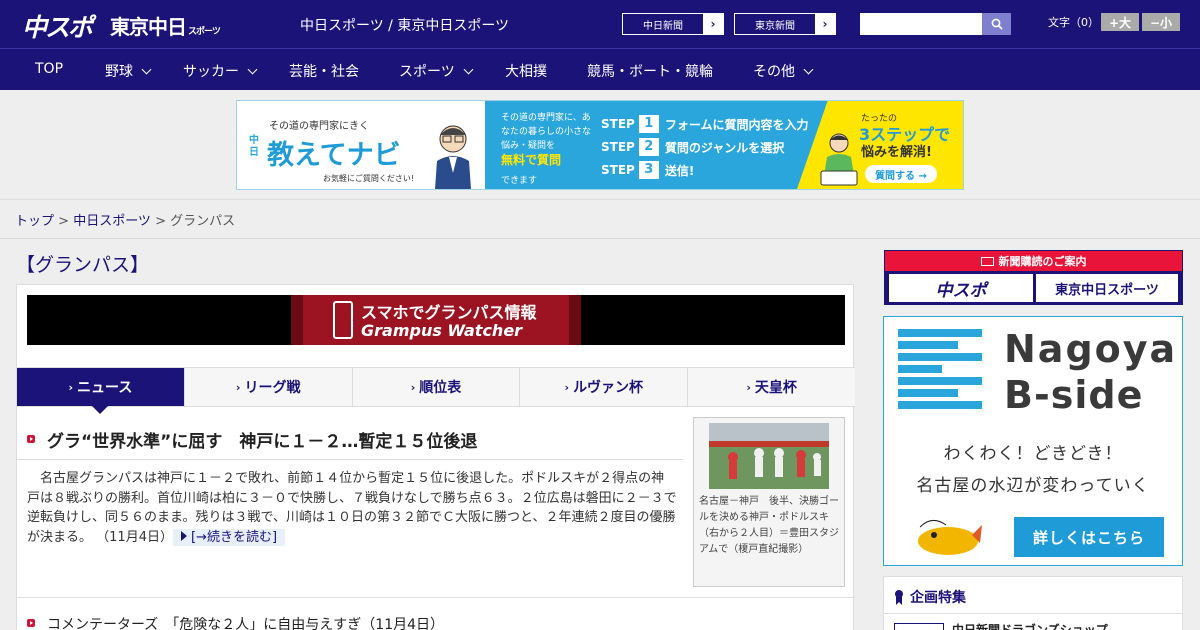  What do you see at coordinates (105, 388) in the screenshot?
I see `tab-label: ニュース` at bounding box center [105, 388].